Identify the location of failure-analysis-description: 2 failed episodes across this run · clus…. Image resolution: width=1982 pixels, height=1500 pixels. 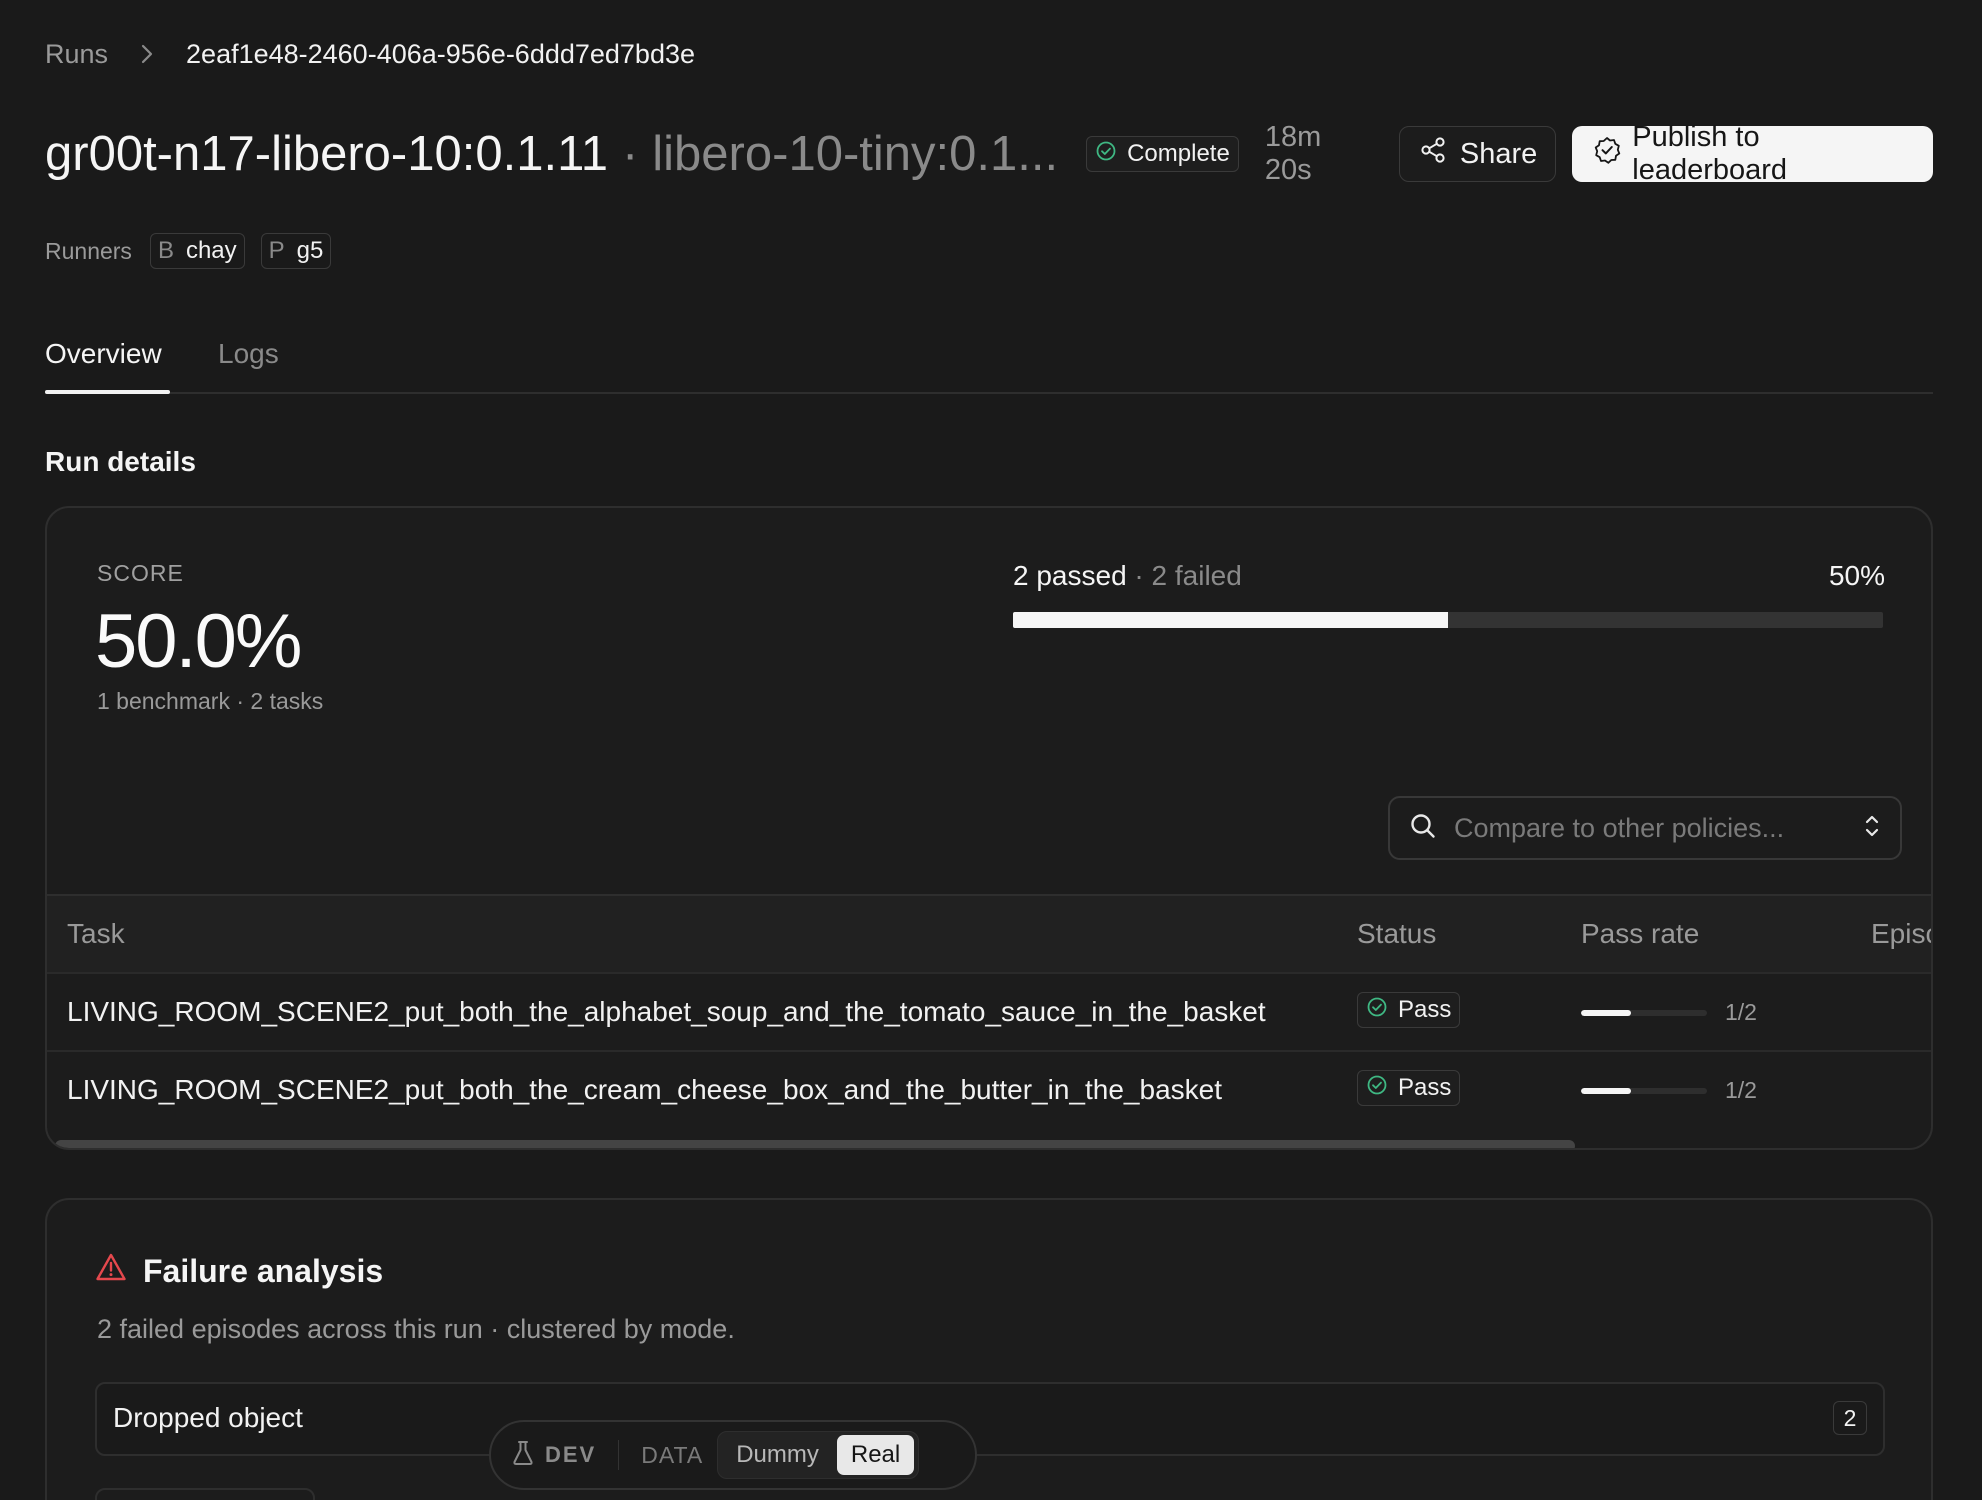
(416, 1329).